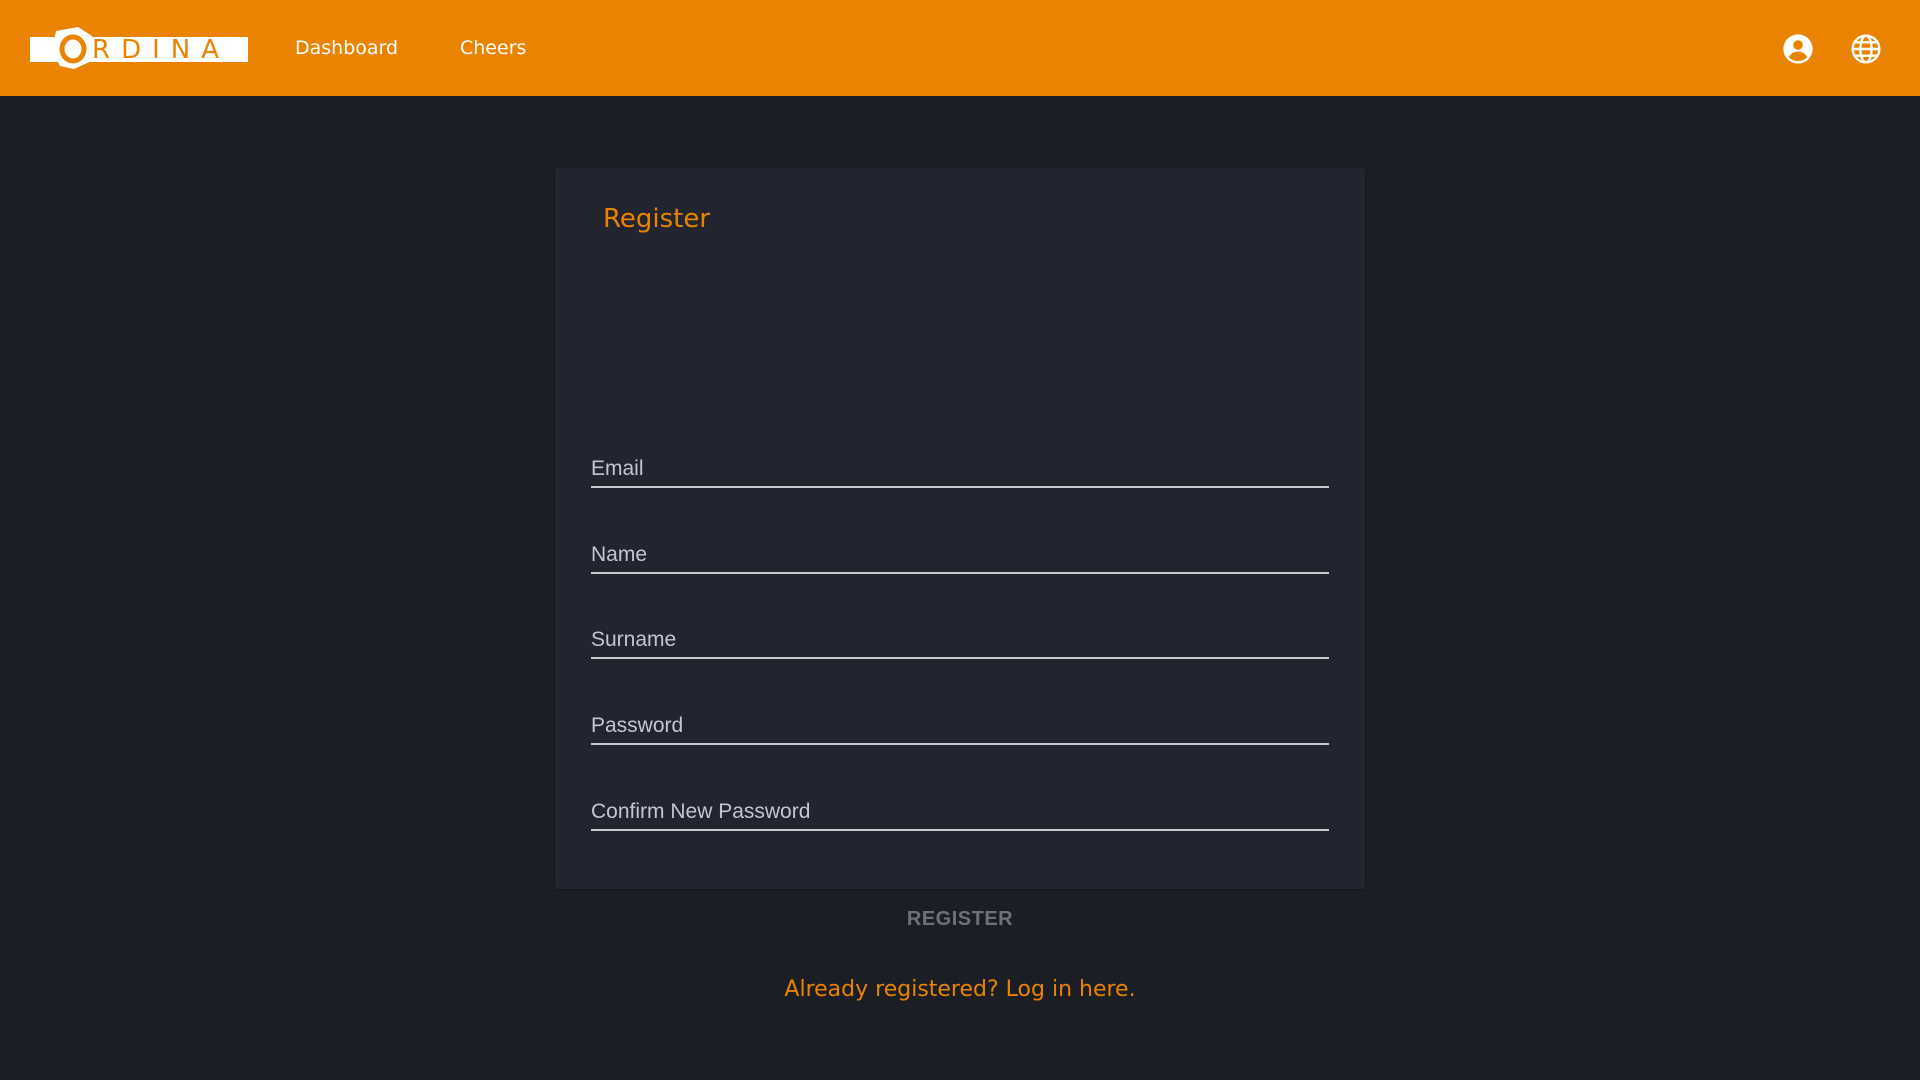  I want to click on nav-cheers: Cheers, so click(493, 48).